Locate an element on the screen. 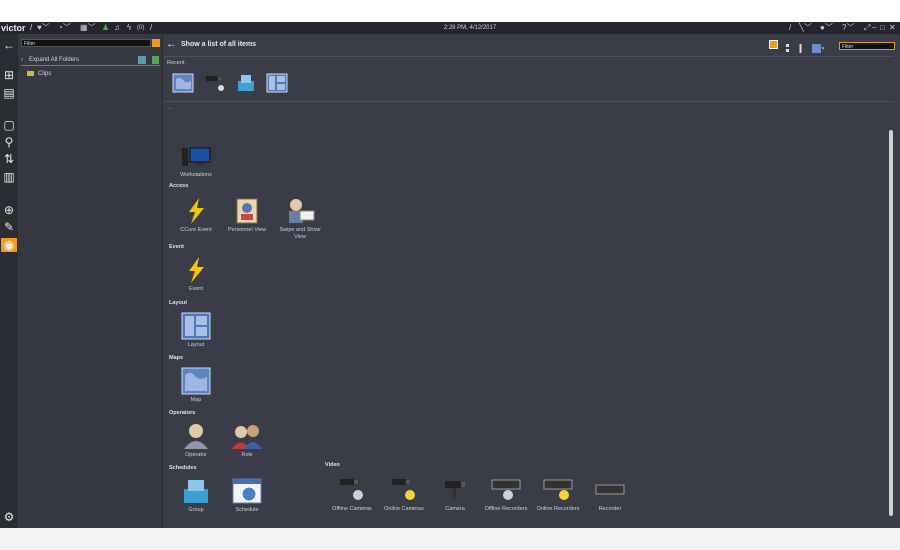 The width and height of the screenshot is (900, 550). location-icon: ⚲ is located at coordinates (9, 142).